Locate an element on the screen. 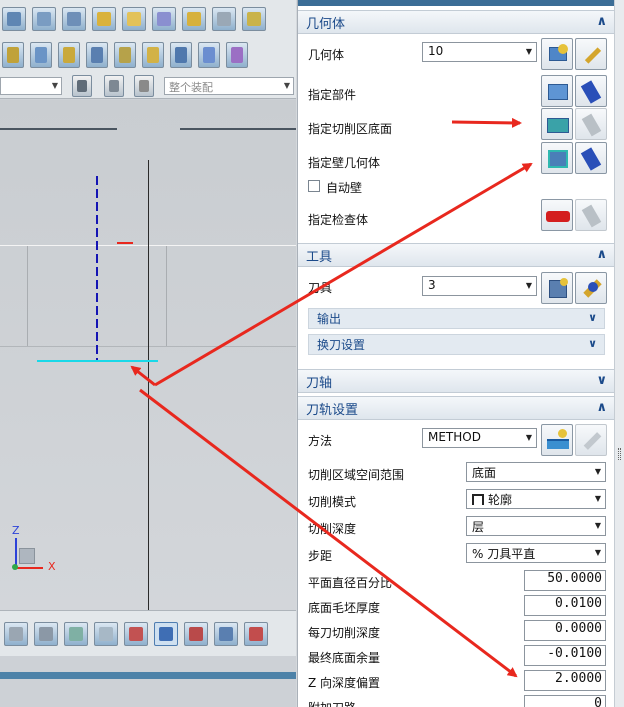  specify-wall-button is located at coordinates (557, 158).